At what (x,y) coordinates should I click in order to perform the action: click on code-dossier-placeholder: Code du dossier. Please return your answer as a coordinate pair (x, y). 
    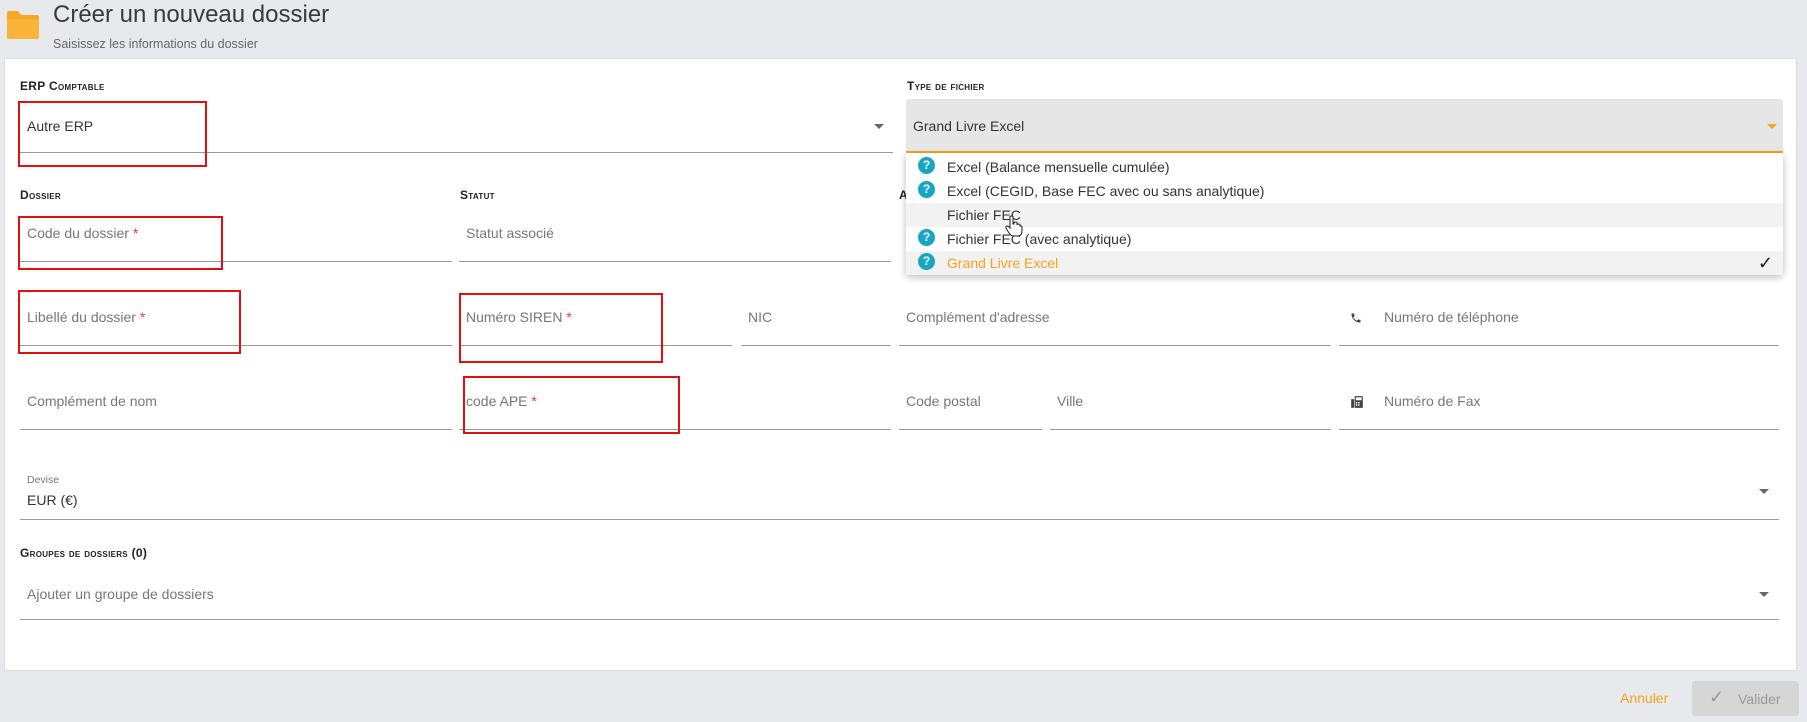
    Looking at the image, I should click on (78, 233).